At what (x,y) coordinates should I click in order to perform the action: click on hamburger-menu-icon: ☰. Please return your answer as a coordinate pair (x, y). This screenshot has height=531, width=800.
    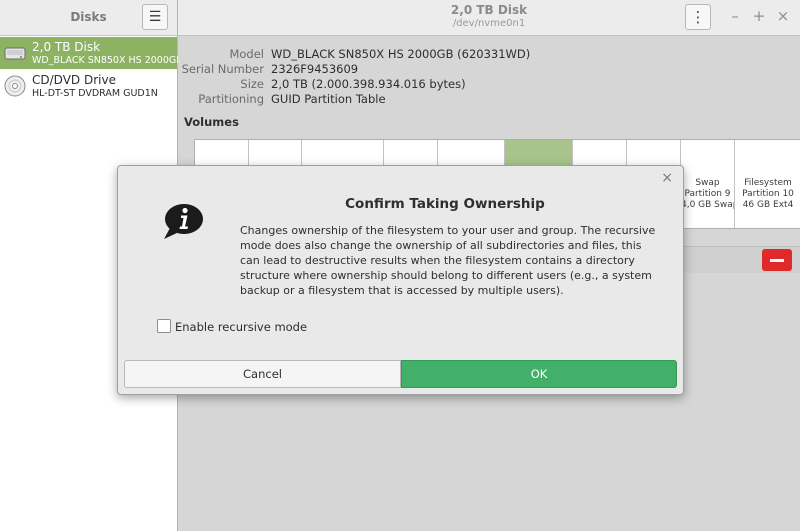
    Looking at the image, I should click on (155, 17).